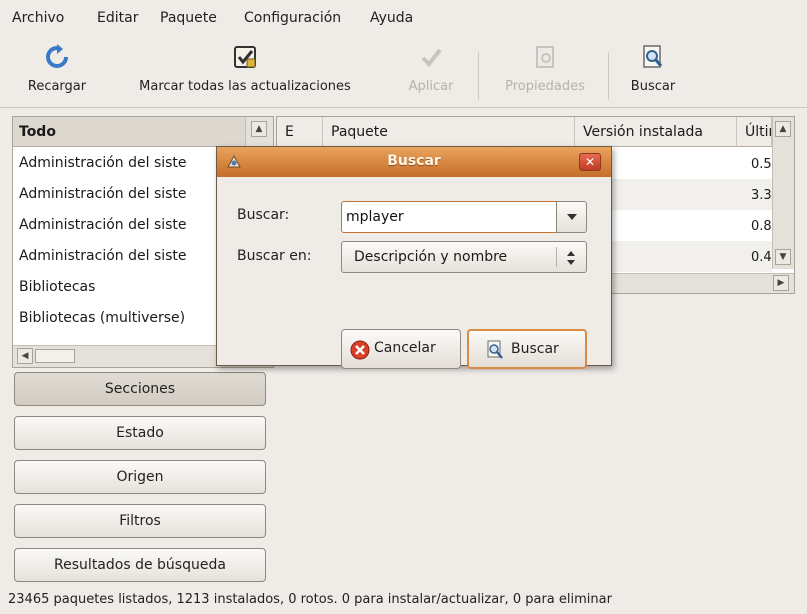 This screenshot has height=614, width=807. What do you see at coordinates (25, 356) in the screenshot?
I see `scroll-left-icon: ◀` at bounding box center [25, 356].